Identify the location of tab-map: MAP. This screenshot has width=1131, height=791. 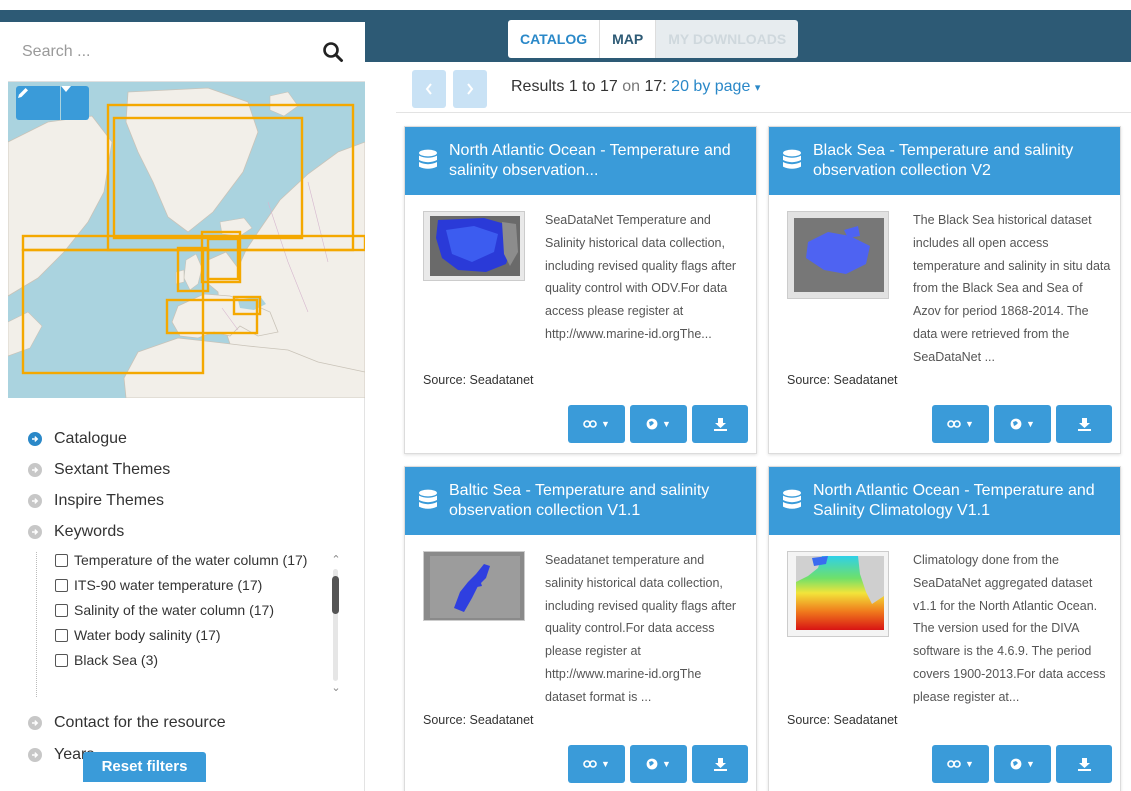
(628, 39).